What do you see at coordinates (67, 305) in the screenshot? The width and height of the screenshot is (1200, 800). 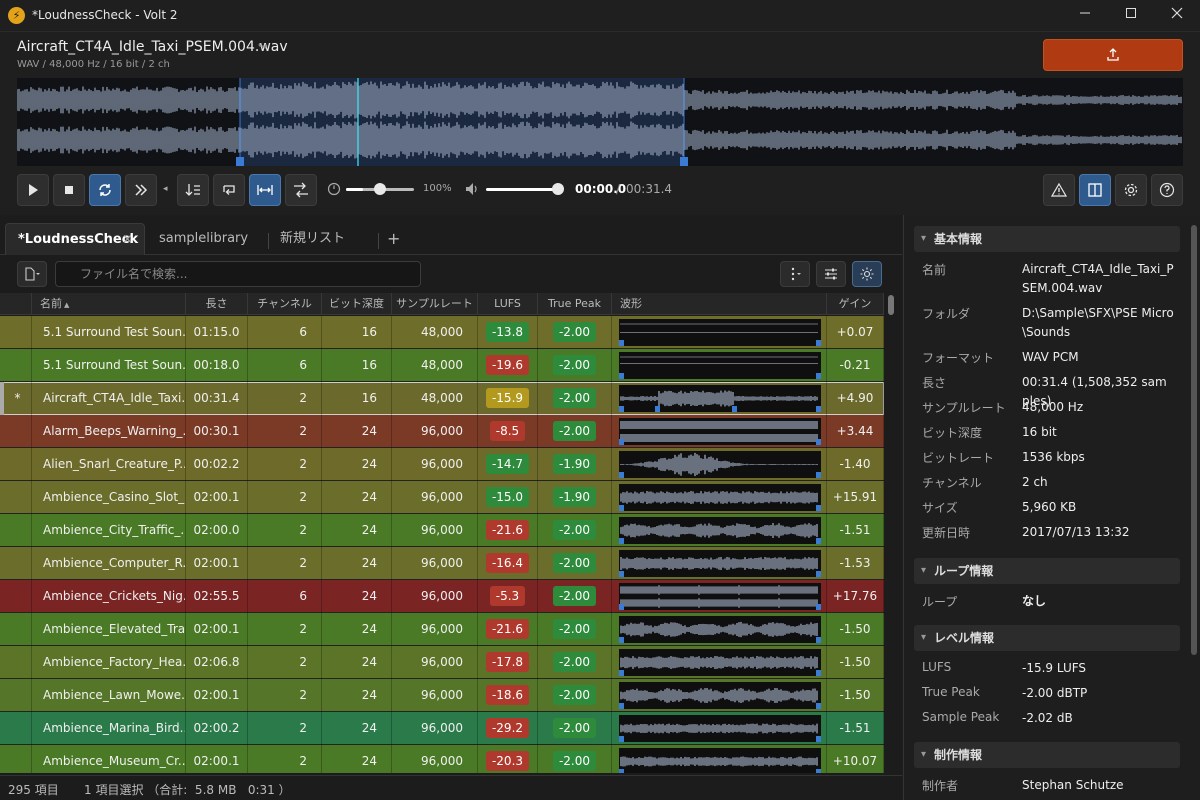 I see `sort-ascending-icon: ▲` at bounding box center [67, 305].